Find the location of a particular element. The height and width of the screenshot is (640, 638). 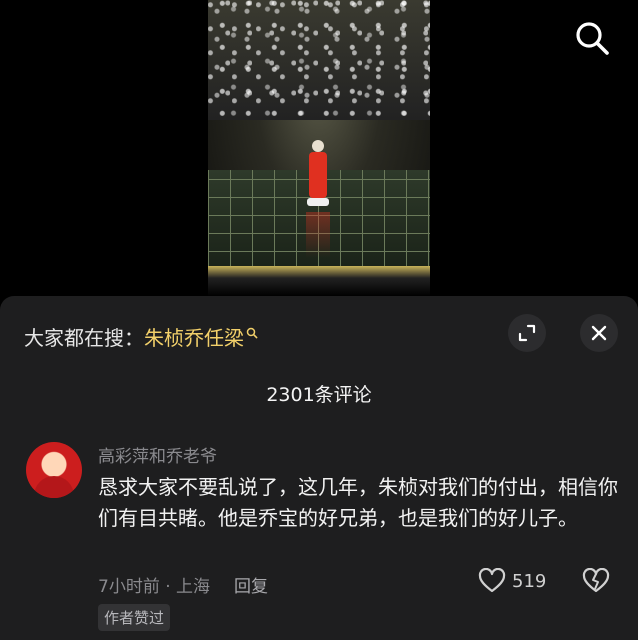

close-icon is located at coordinates (599, 333).